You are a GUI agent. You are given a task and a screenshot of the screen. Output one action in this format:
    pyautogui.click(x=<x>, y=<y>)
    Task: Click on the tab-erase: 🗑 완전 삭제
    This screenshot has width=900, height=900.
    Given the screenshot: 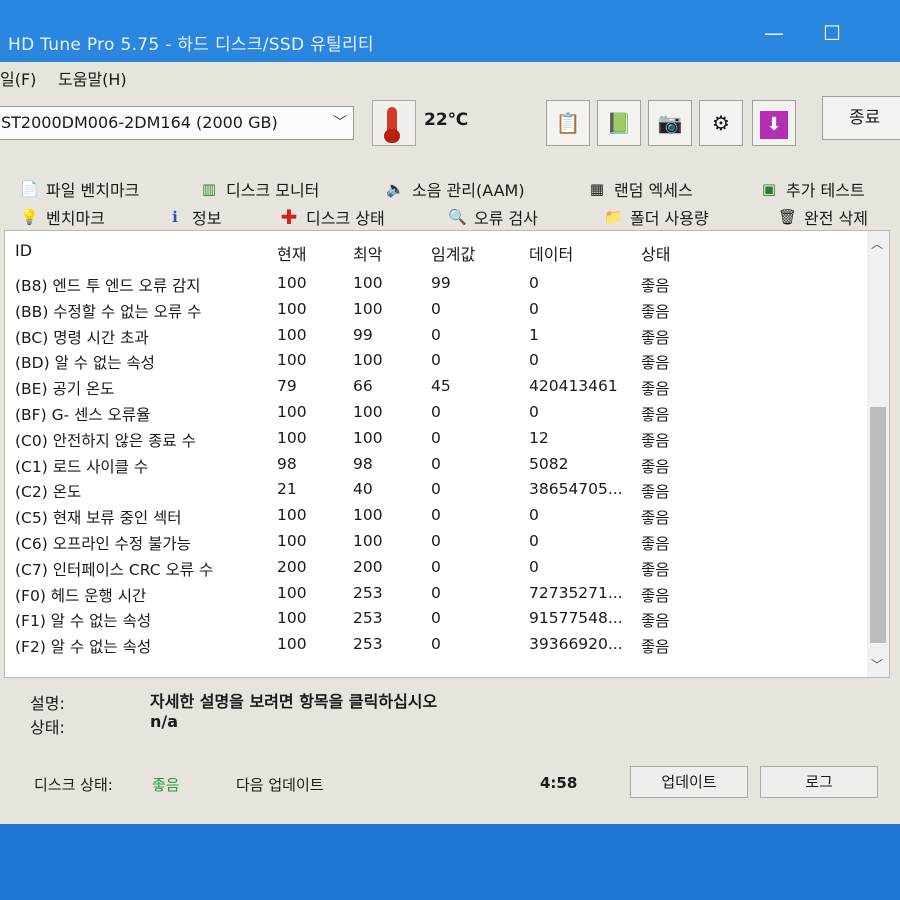 What is the action you would take?
    pyautogui.click(x=823, y=217)
    